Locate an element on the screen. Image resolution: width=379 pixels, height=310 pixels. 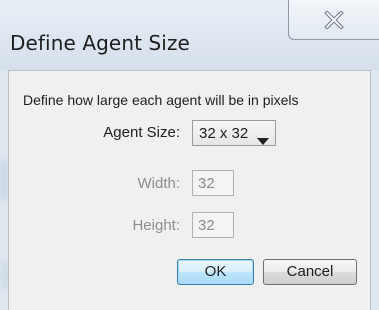
background-app-fragment is located at coordinates (4, 180).